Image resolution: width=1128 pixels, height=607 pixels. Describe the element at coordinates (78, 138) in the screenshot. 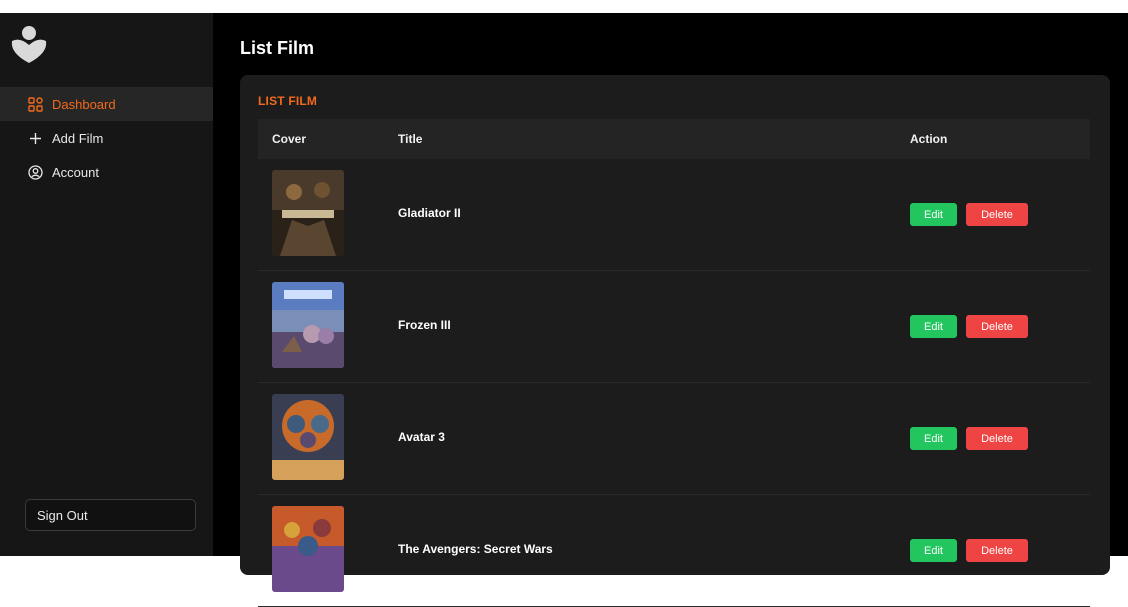

I see `sidebar-item-label: Add Film` at that location.